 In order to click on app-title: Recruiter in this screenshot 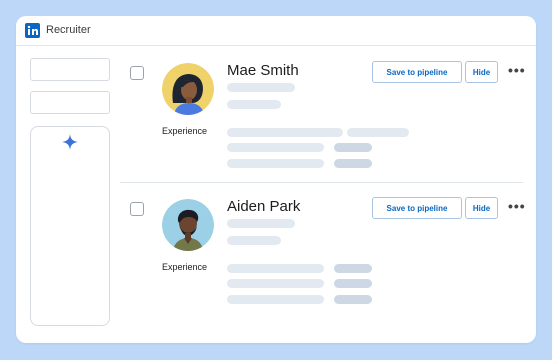, I will do `click(68, 30)`.